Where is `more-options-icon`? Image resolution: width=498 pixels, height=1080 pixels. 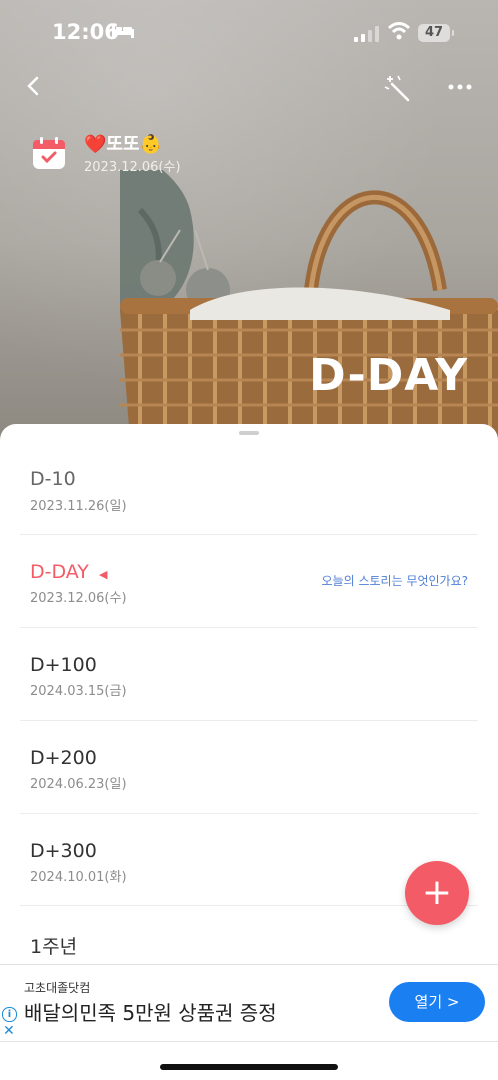 more-options-icon is located at coordinates (460, 87).